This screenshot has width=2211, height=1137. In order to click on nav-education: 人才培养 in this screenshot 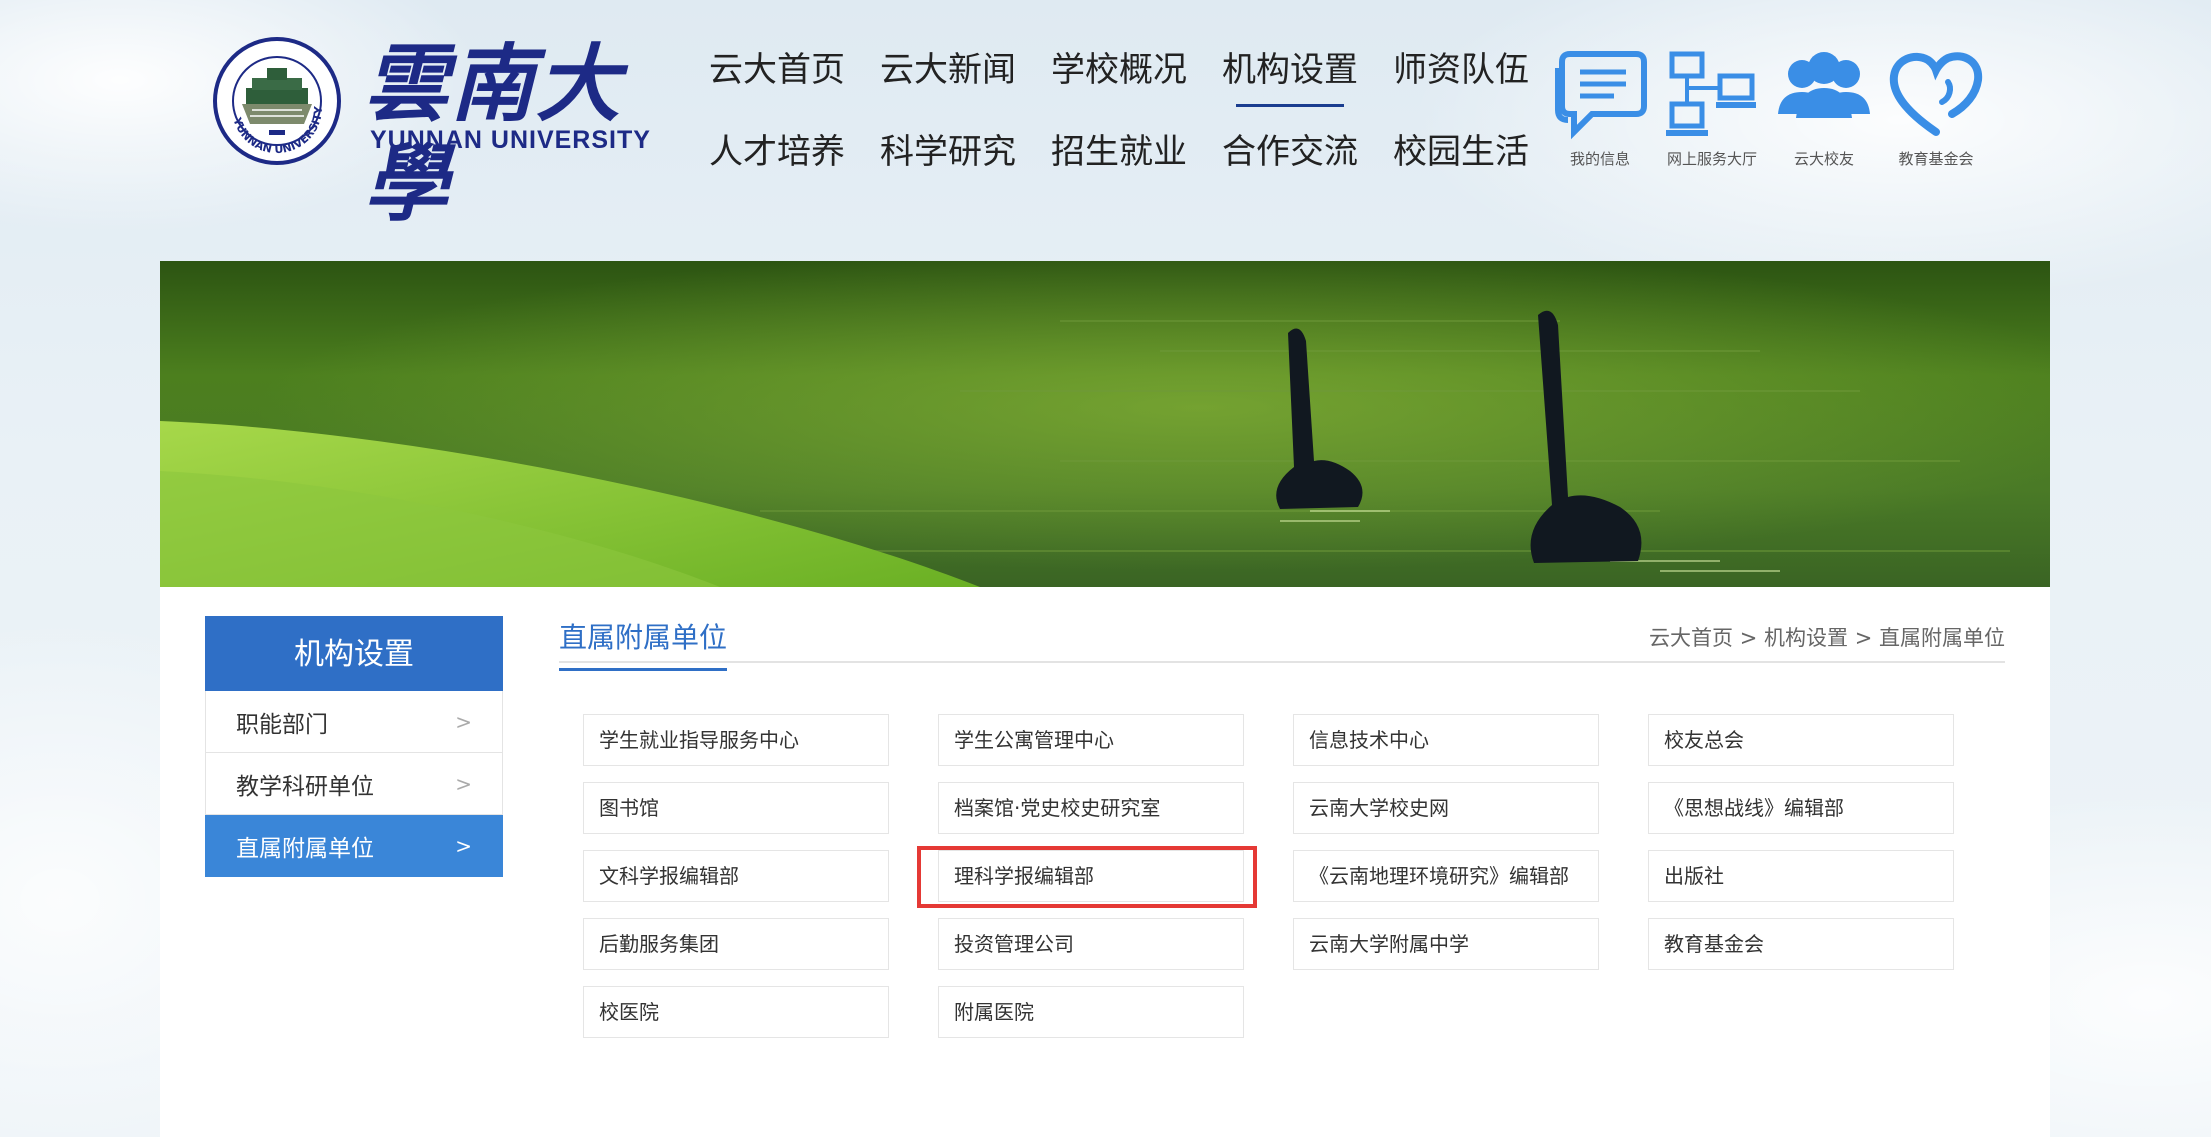, I will do `click(777, 148)`.